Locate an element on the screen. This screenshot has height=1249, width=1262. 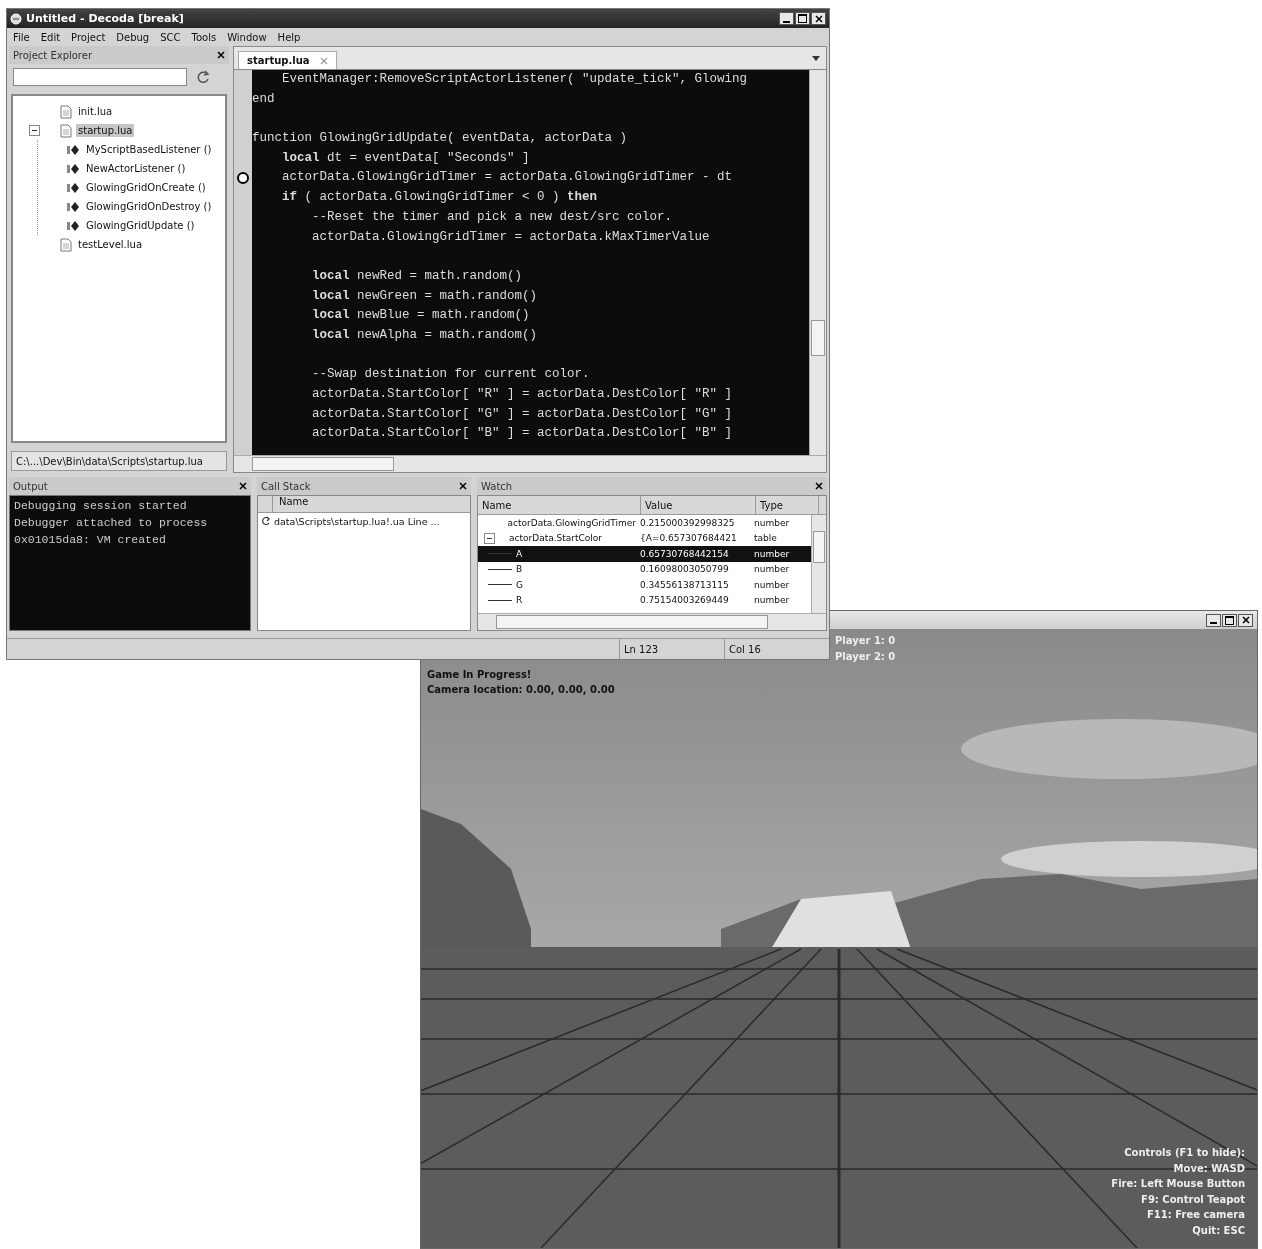
code-line: actorData.StartColor[ "B" ] = actorData.DestColor[ "B" ] is located at coordinates (522, 434).